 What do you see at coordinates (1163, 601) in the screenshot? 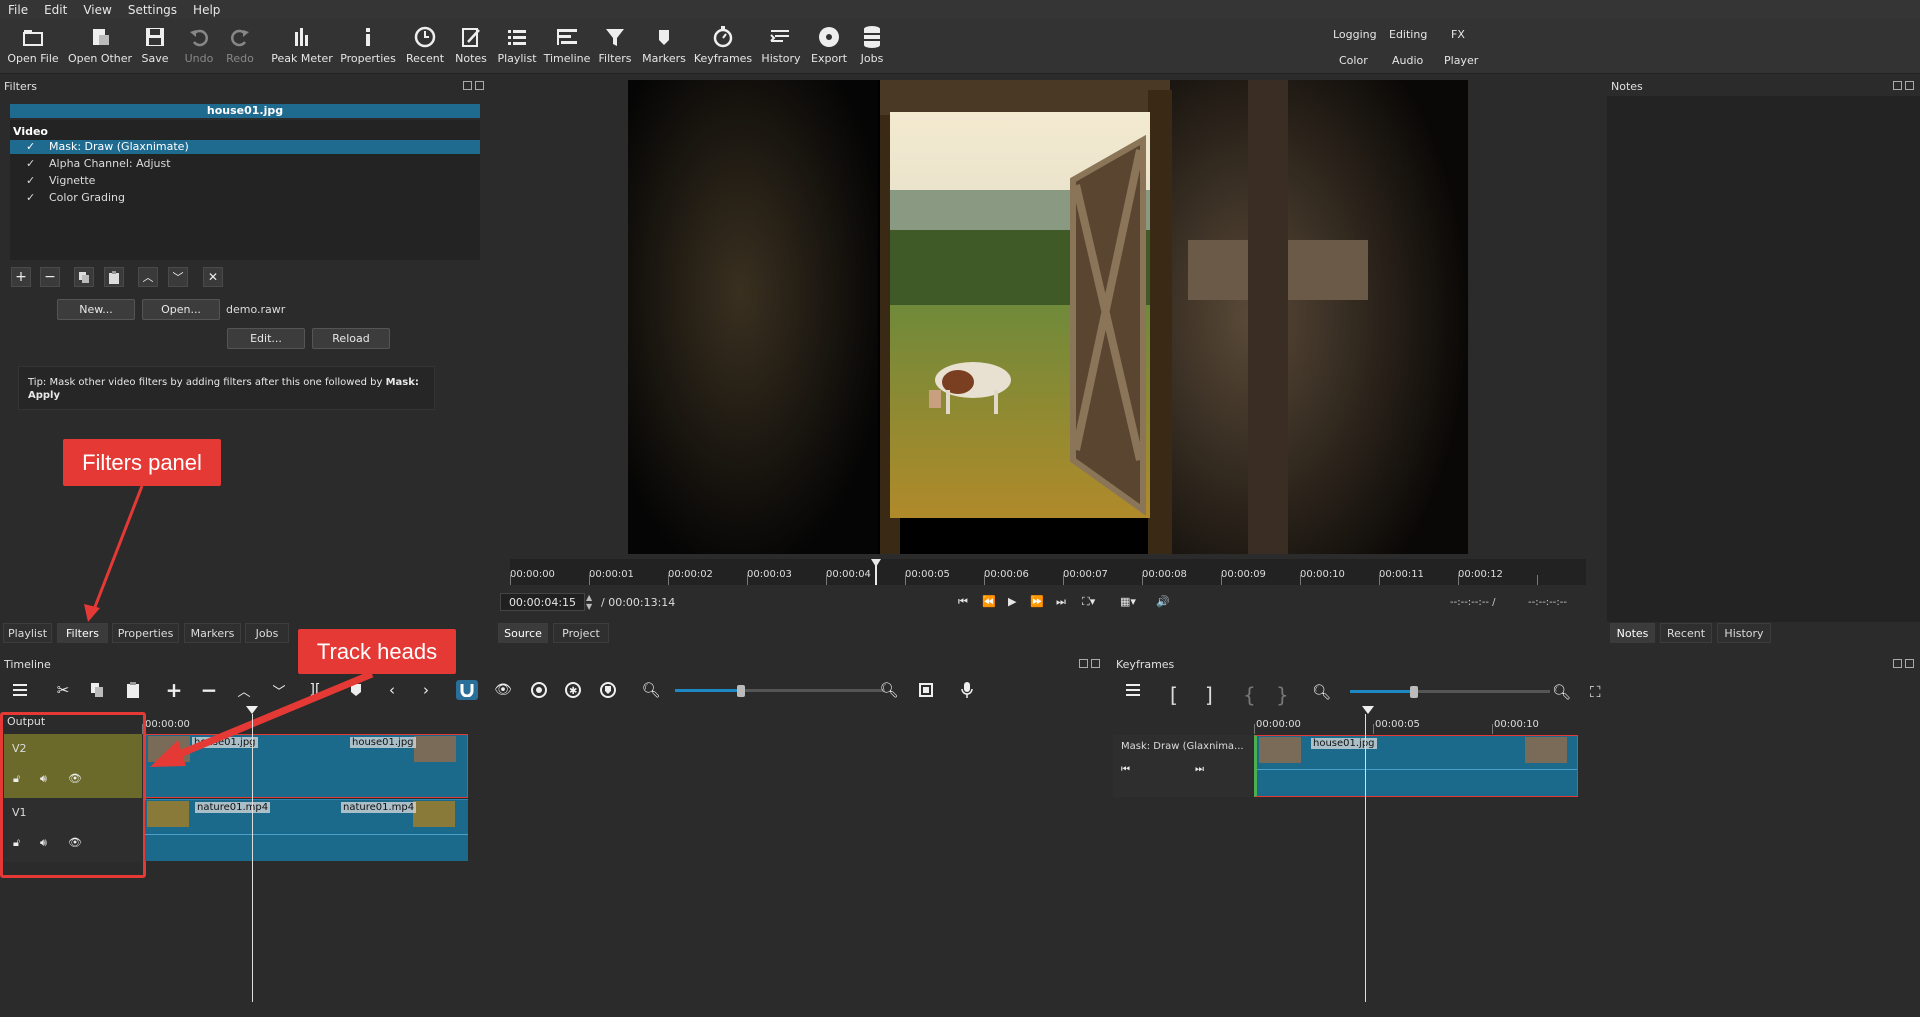
I see `volume-icon: 🔊` at bounding box center [1163, 601].